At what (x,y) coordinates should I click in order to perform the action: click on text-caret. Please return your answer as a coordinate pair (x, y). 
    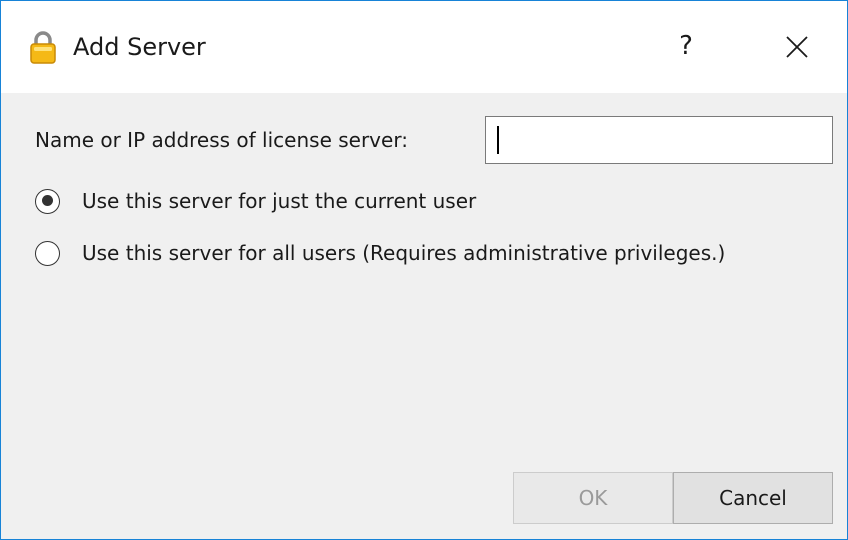
    Looking at the image, I should click on (498, 140).